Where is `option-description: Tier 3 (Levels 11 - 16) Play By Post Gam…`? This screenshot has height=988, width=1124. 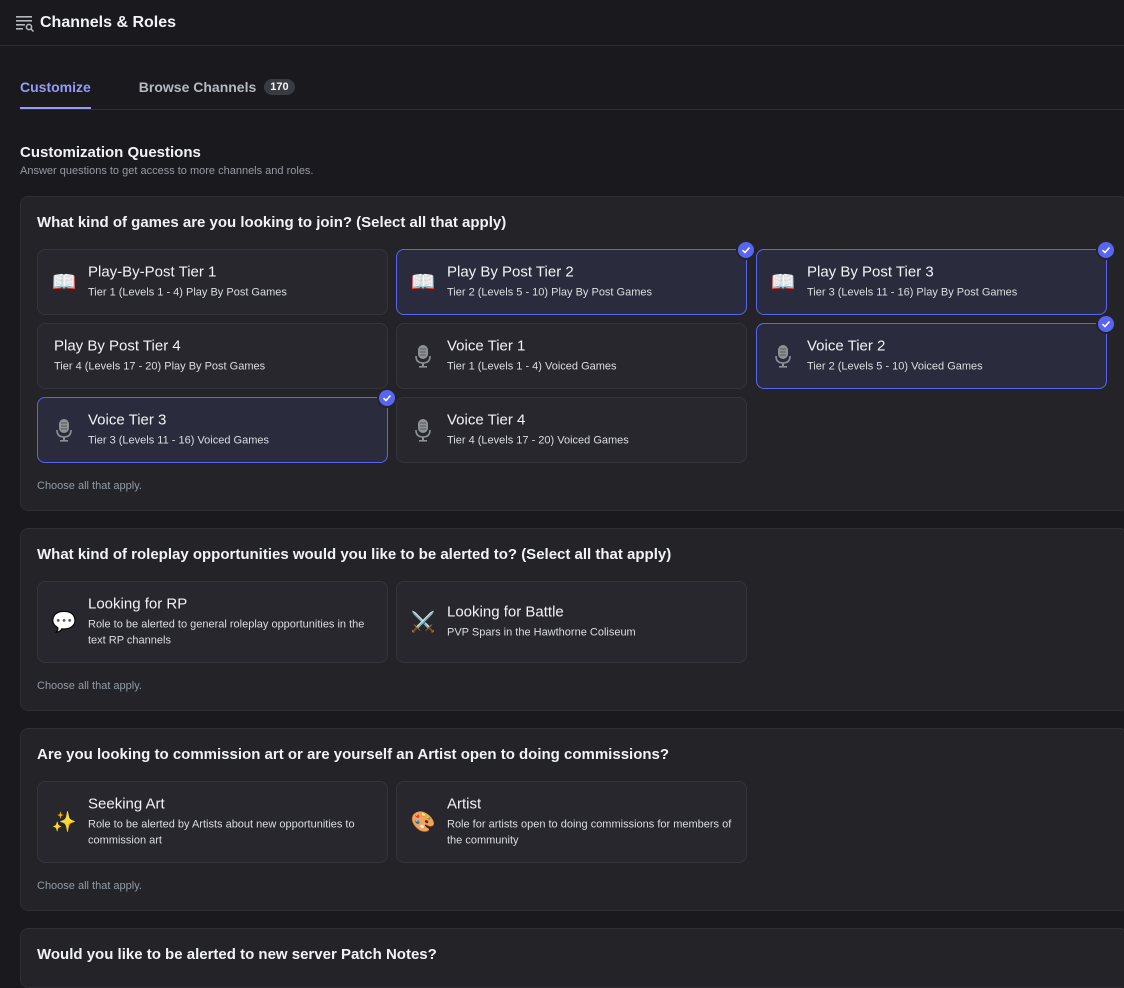
option-description: Tier 3 (Levels 11 - 16) Play By Post Gam… is located at coordinates (912, 292).